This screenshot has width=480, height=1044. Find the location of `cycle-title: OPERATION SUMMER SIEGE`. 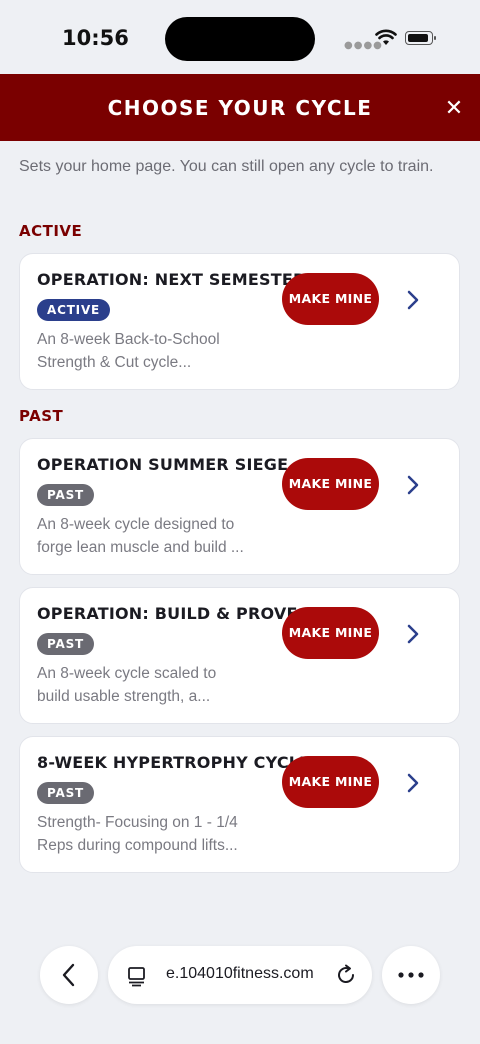

cycle-title: OPERATION SUMMER SIEGE is located at coordinates (163, 464).